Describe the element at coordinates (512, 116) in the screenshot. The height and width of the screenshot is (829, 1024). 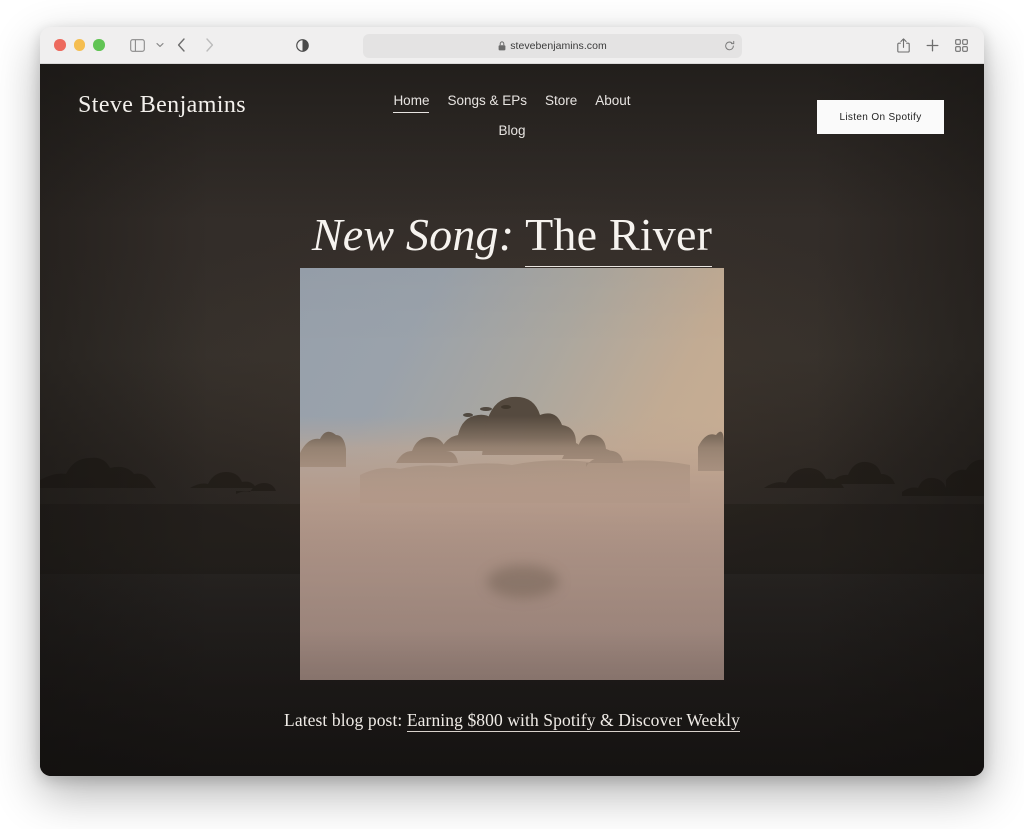
I see `main-navigation: Home Songs & EPs Store About Blog` at that location.